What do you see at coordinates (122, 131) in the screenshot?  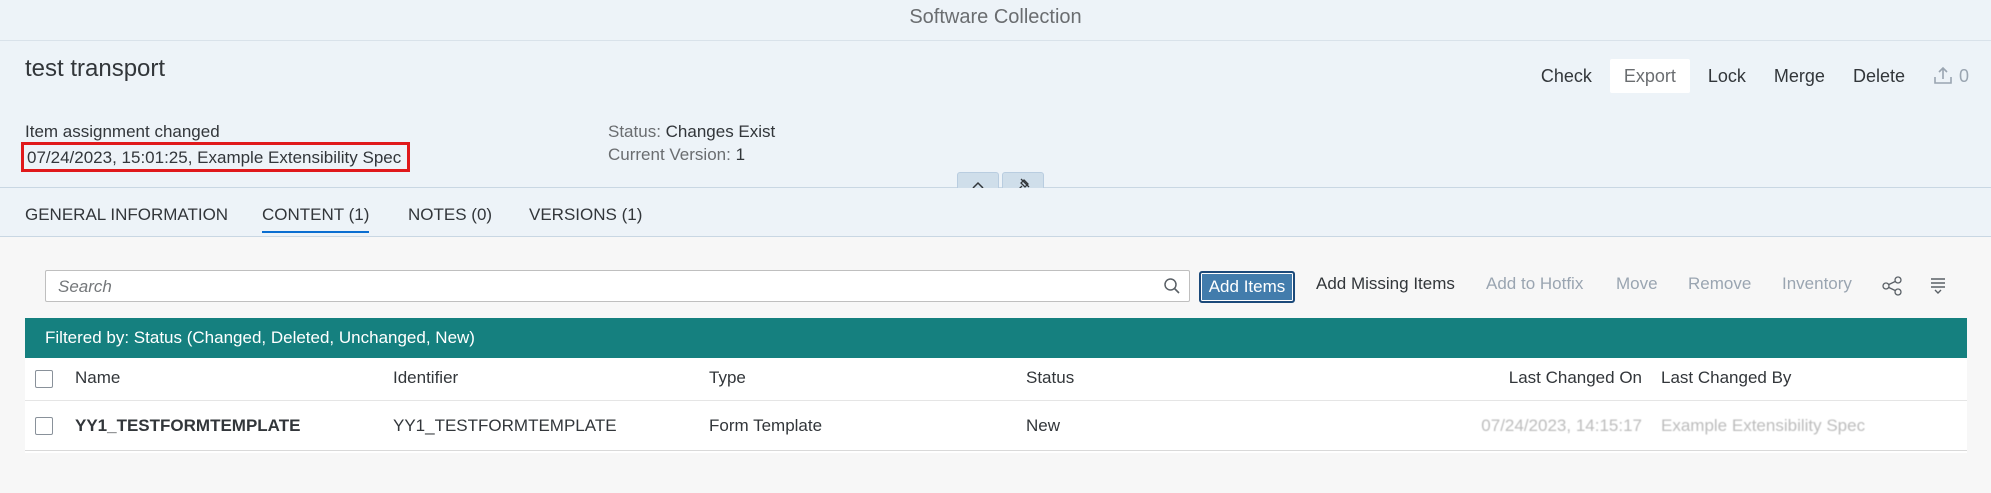 I see `last-change-description: Item assignment changed` at bounding box center [122, 131].